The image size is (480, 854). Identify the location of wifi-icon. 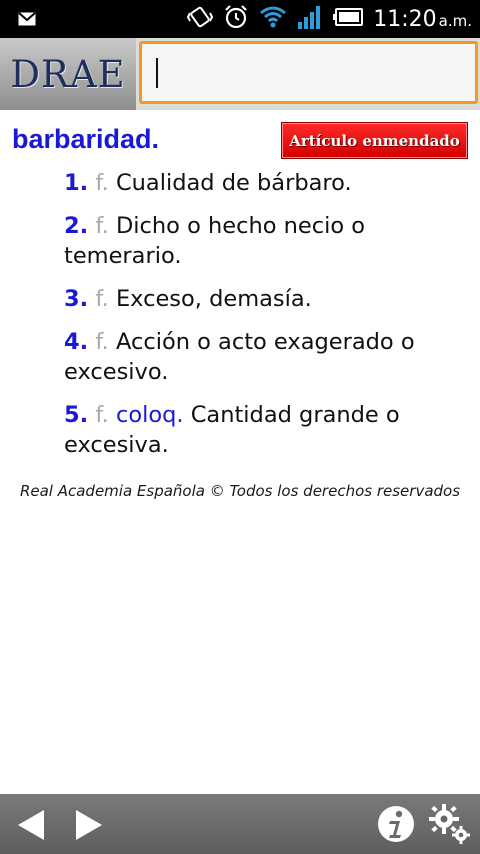
(273, 19).